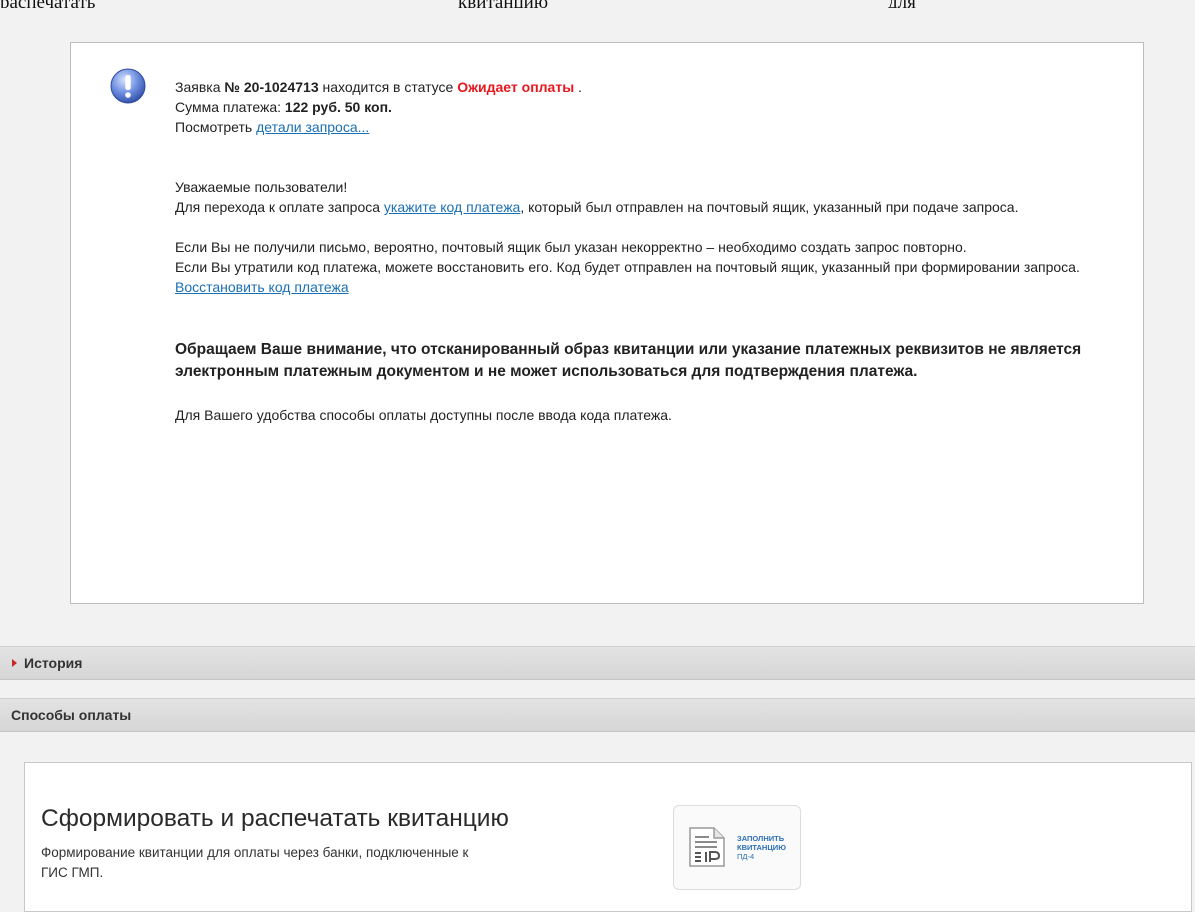  Describe the element at coordinates (338, 107) in the screenshot. I see `payment-amount: 122 руб. 50 коп.` at that location.